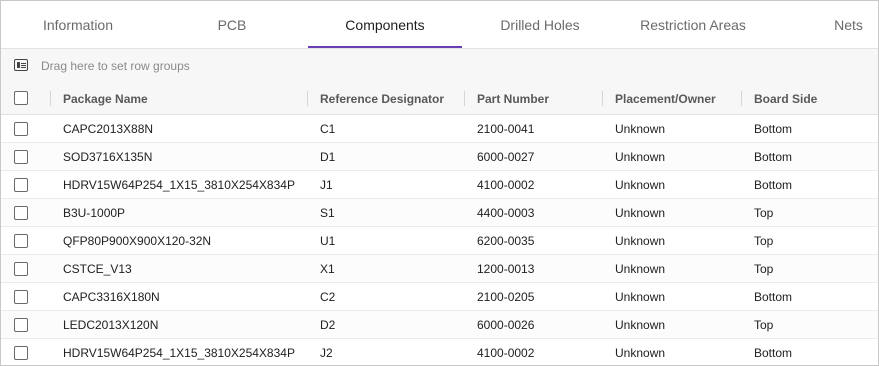 This screenshot has width=879, height=366. What do you see at coordinates (693, 24) in the screenshot?
I see `tab-restriction-areas: Restriction Areas` at bounding box center [693, 24].